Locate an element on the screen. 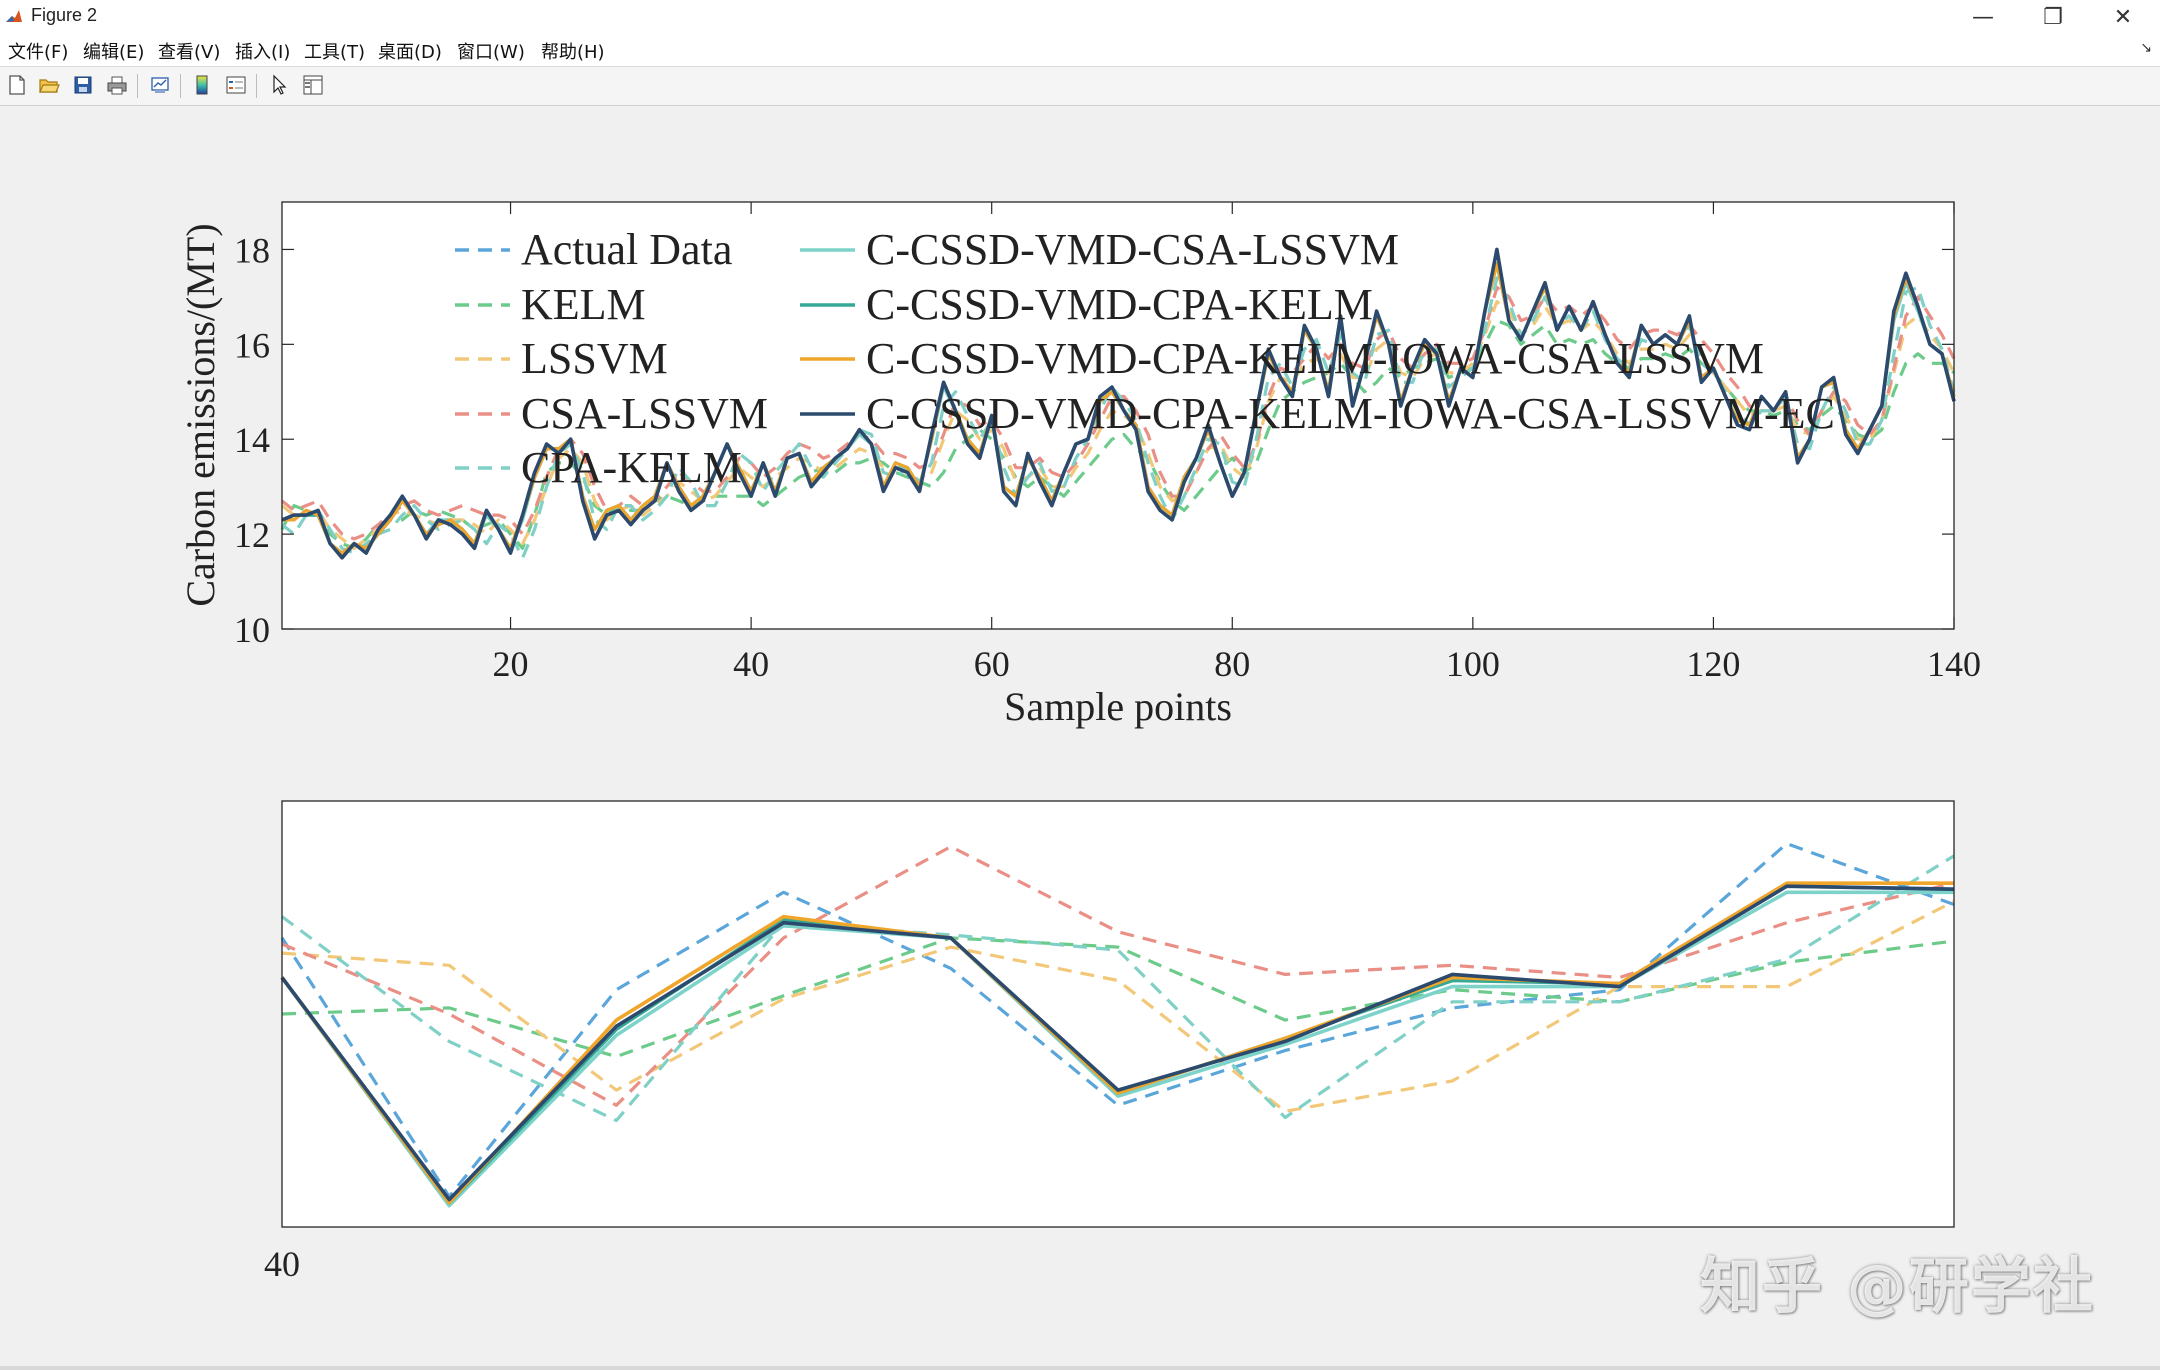  menu-insert: 插入(I) is located at coordinates (262, 51).